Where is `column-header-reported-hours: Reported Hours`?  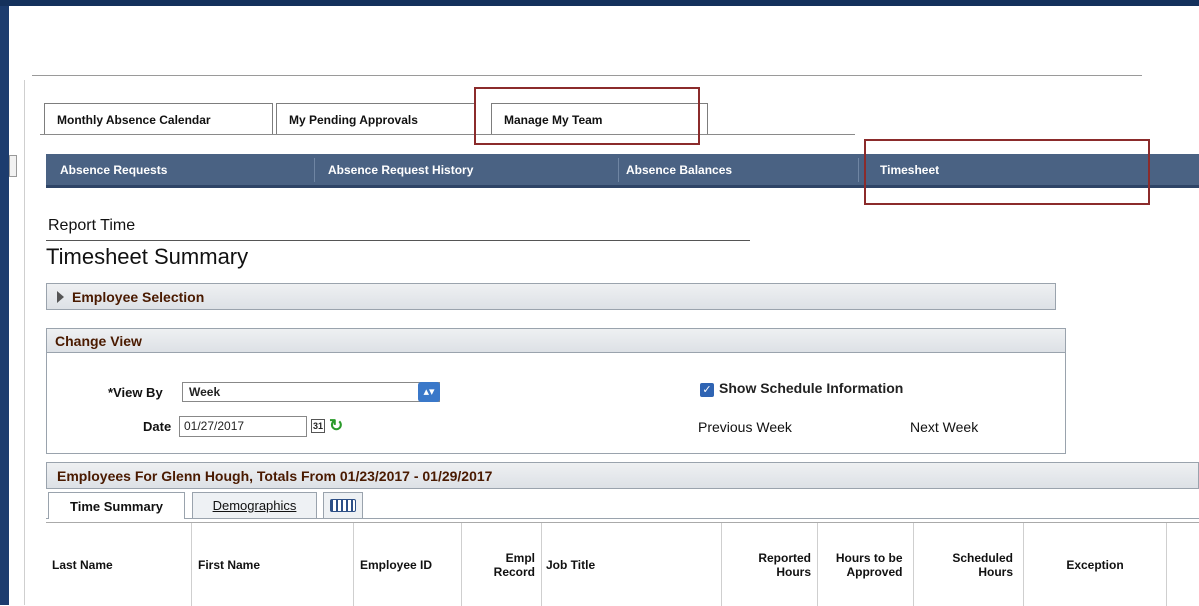 column-header-reported-hours: Reported Hours is located at coordinates (770, 564).